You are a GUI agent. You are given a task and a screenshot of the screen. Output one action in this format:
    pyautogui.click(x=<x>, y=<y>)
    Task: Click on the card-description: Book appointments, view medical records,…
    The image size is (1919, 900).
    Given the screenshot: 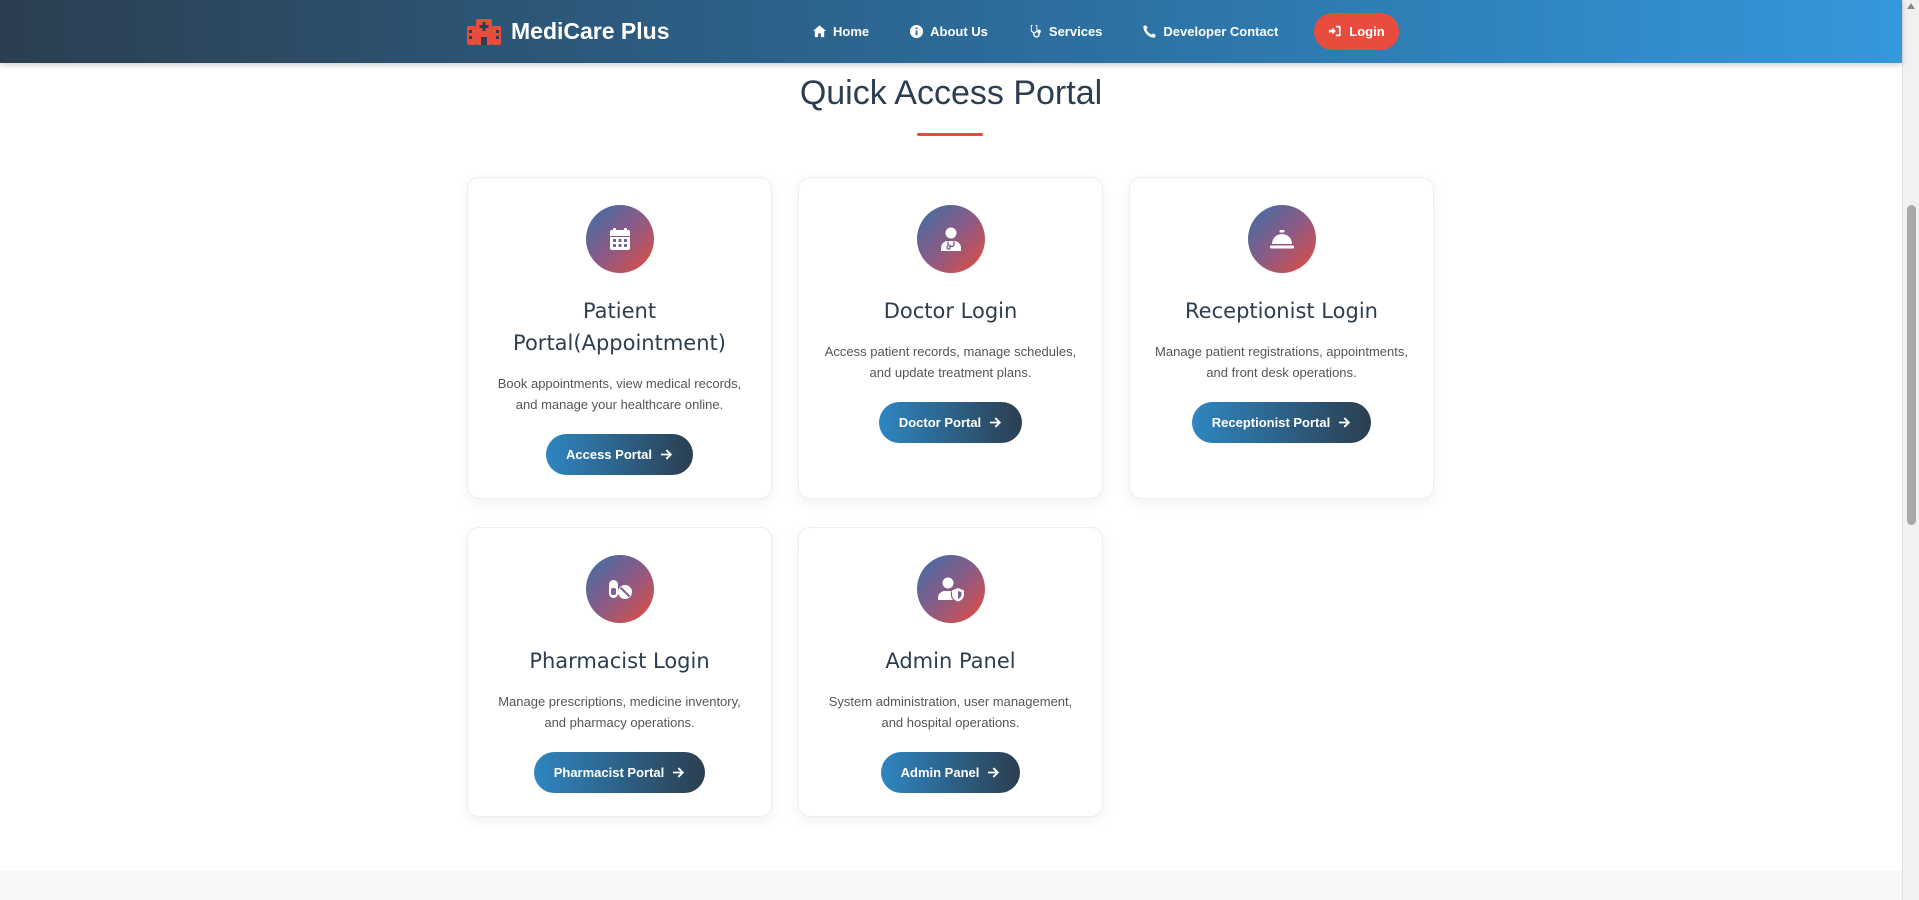 What is the action you would take?
    pyautogui.click(x=619, y=394)
    